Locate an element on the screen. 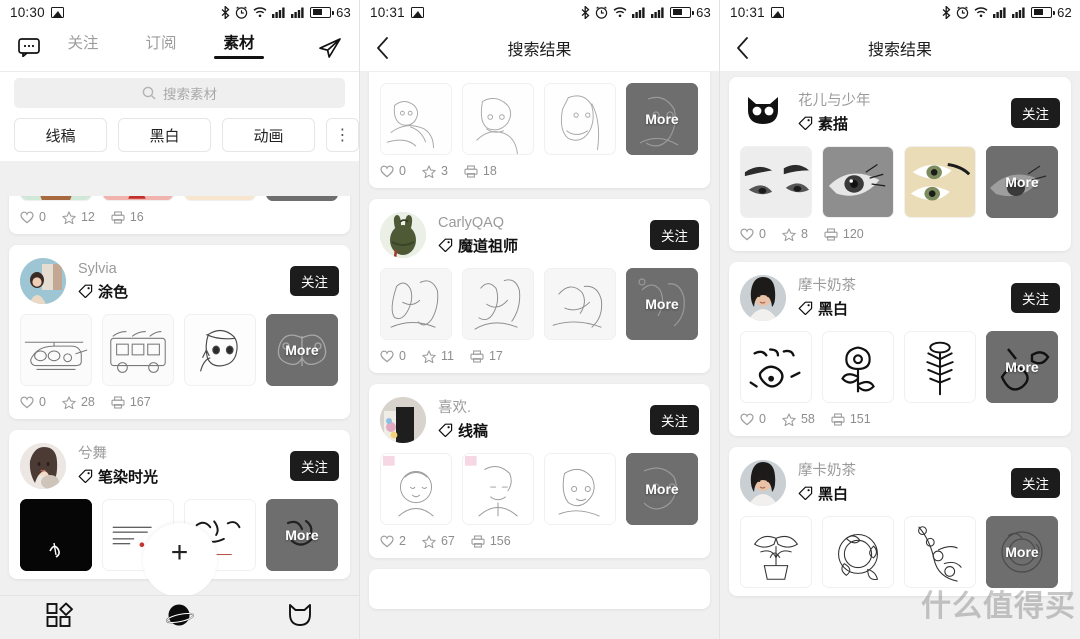  create-button: + is located at coordinates (179, 560).